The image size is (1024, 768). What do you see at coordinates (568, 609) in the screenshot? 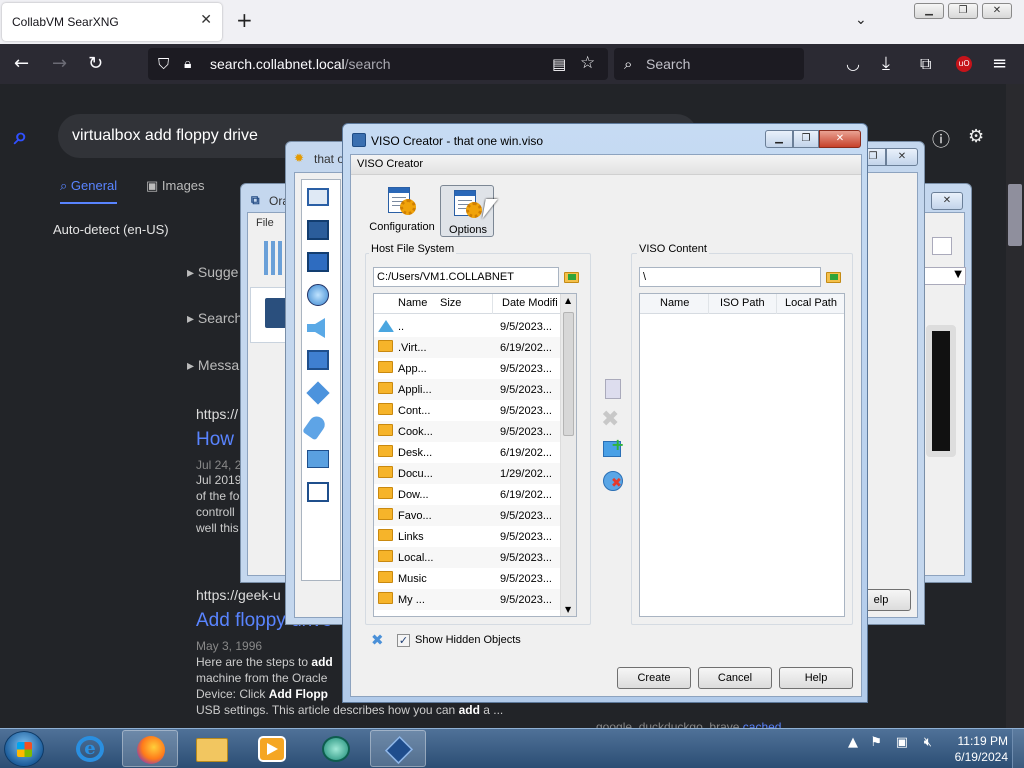
I see `scroll-down-icon: ▼` at bounding box center [568, 609].